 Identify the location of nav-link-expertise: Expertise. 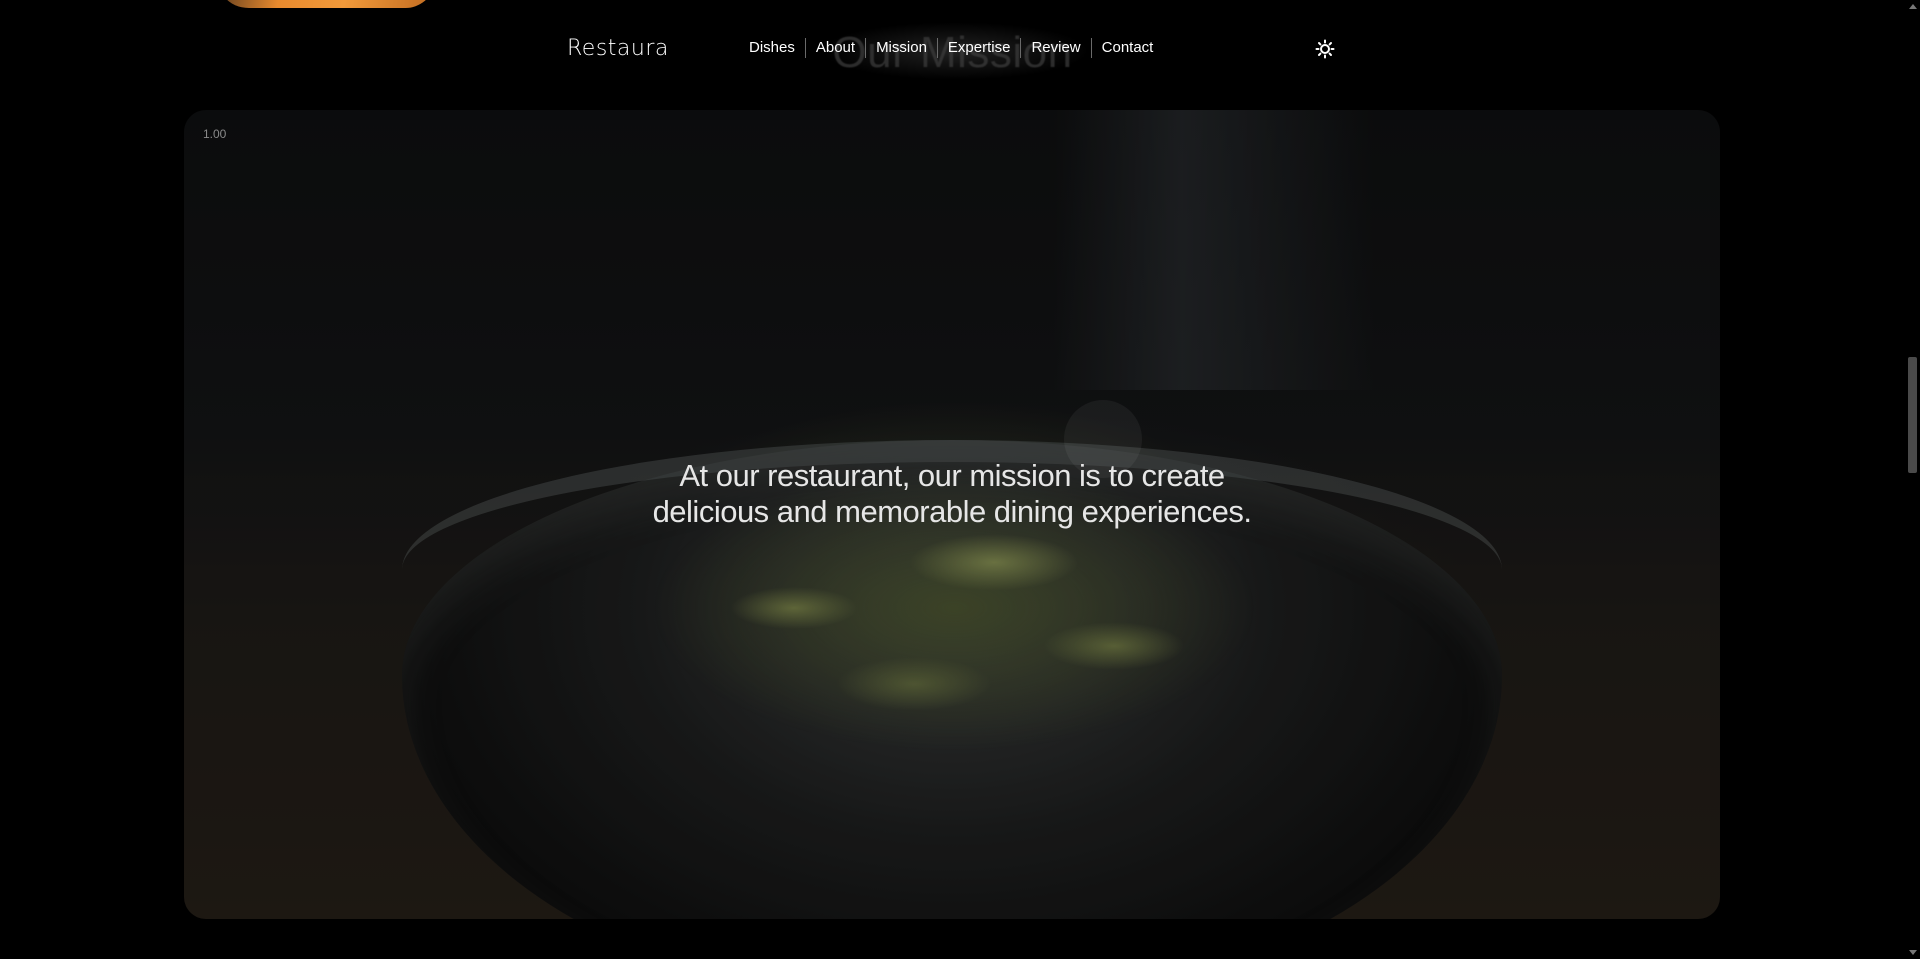
(979, 48).